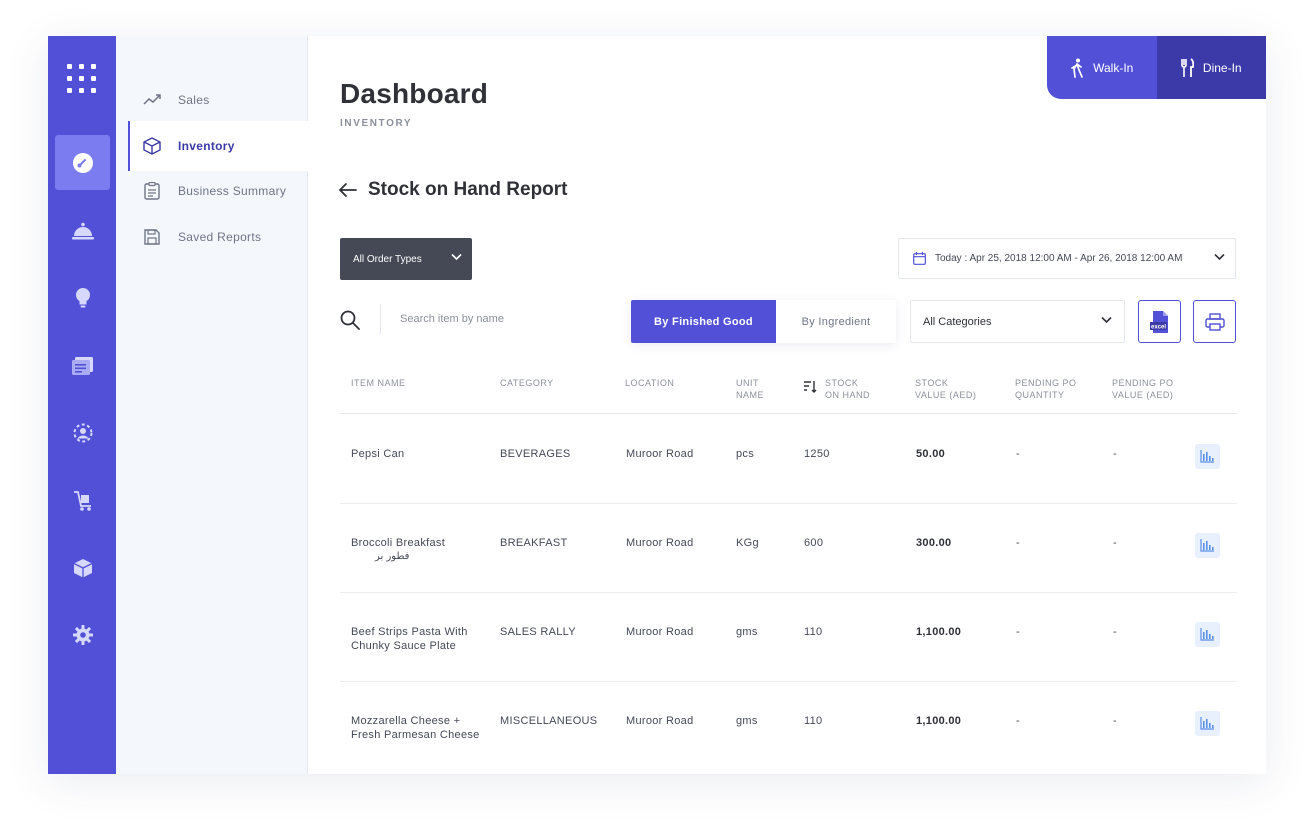  Describe the element at coordinates (842, 383) in the screenshot. I see `col-stock-line1: STOCK` at that location.